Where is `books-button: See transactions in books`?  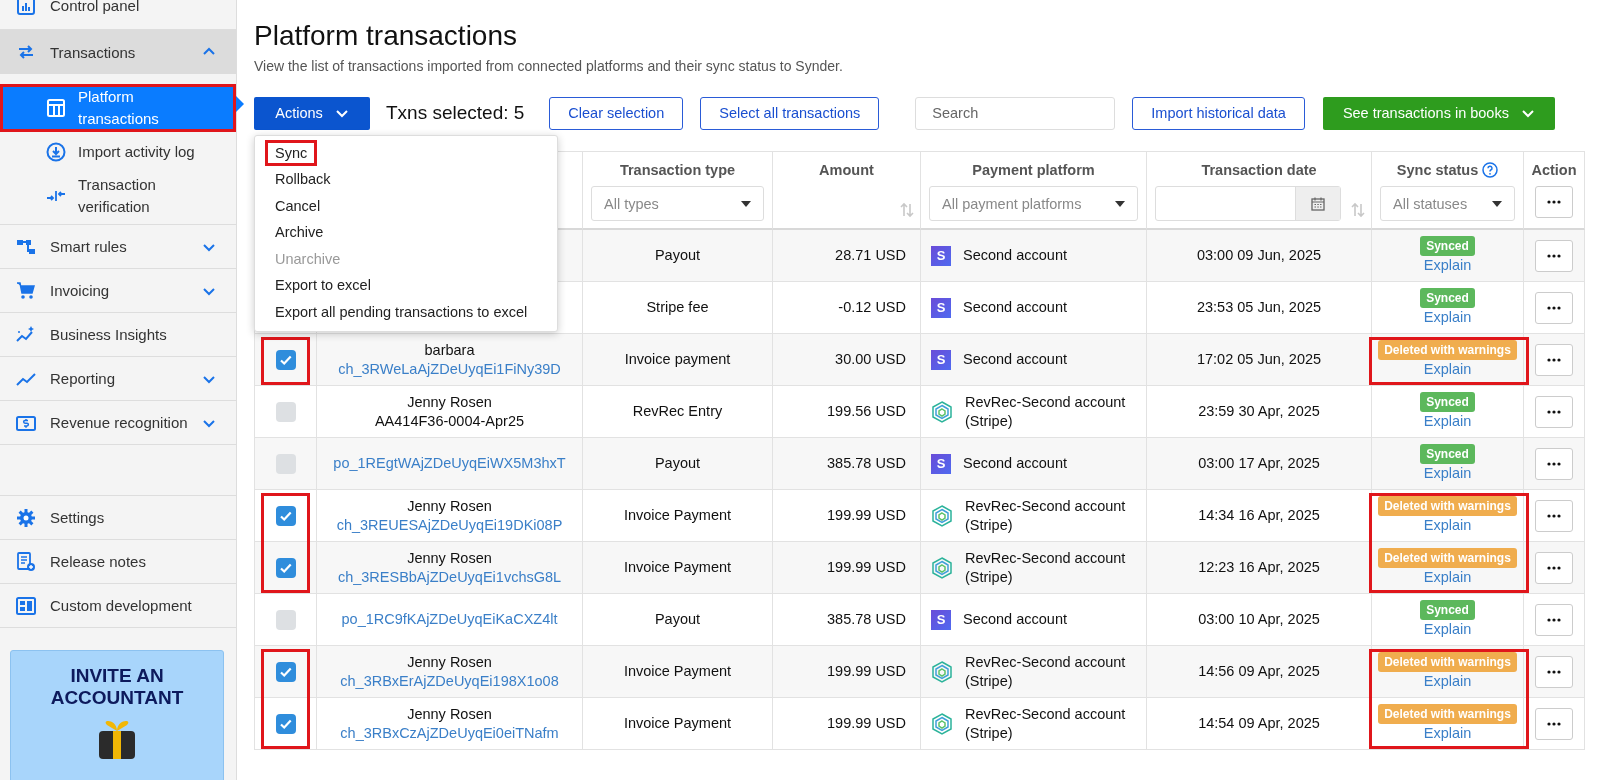
books-button: See transactions in books is located at coordinates (1438, 113).